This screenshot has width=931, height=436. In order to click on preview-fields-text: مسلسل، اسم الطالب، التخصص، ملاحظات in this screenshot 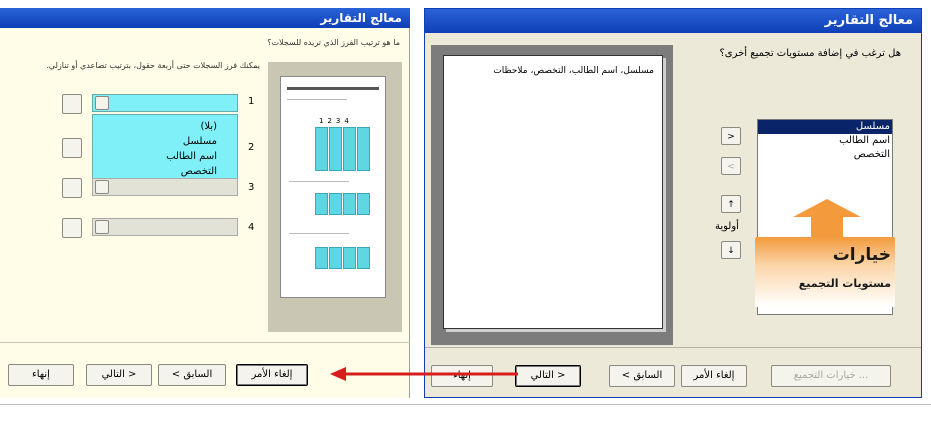, I will do `click(573, 71)`.